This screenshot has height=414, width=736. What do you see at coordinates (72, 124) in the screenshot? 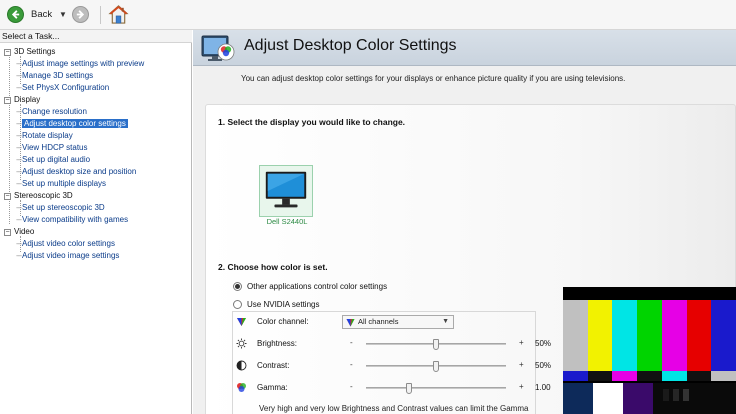
I see `task-adjust-desktop-color-settings: --- Adjust desktop color settings` at bounding box center [72, 124].